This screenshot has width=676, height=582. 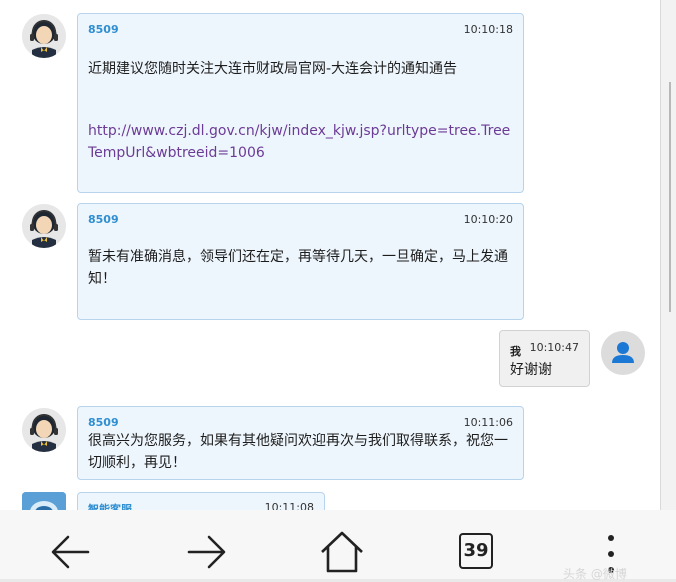 What do you see at coordinates (488, 422) in the screenshot?
I see `message-time: 10:11:06` at bounding box center [488, 422].